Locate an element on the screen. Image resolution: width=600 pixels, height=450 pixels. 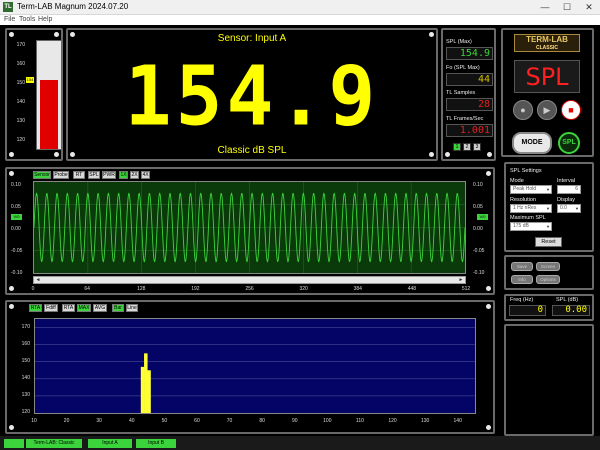
page-button-2: 2 is located at coordinates (467, 147).